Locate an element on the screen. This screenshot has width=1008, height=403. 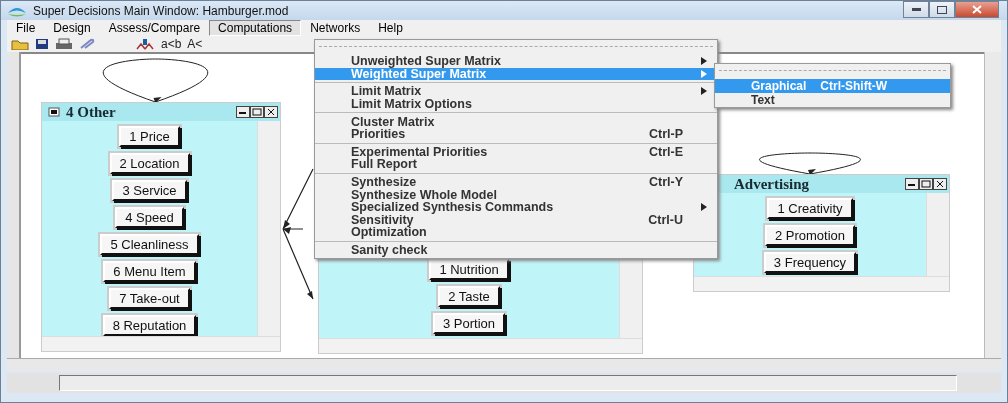
close-button is located at coordinates (977, 9).